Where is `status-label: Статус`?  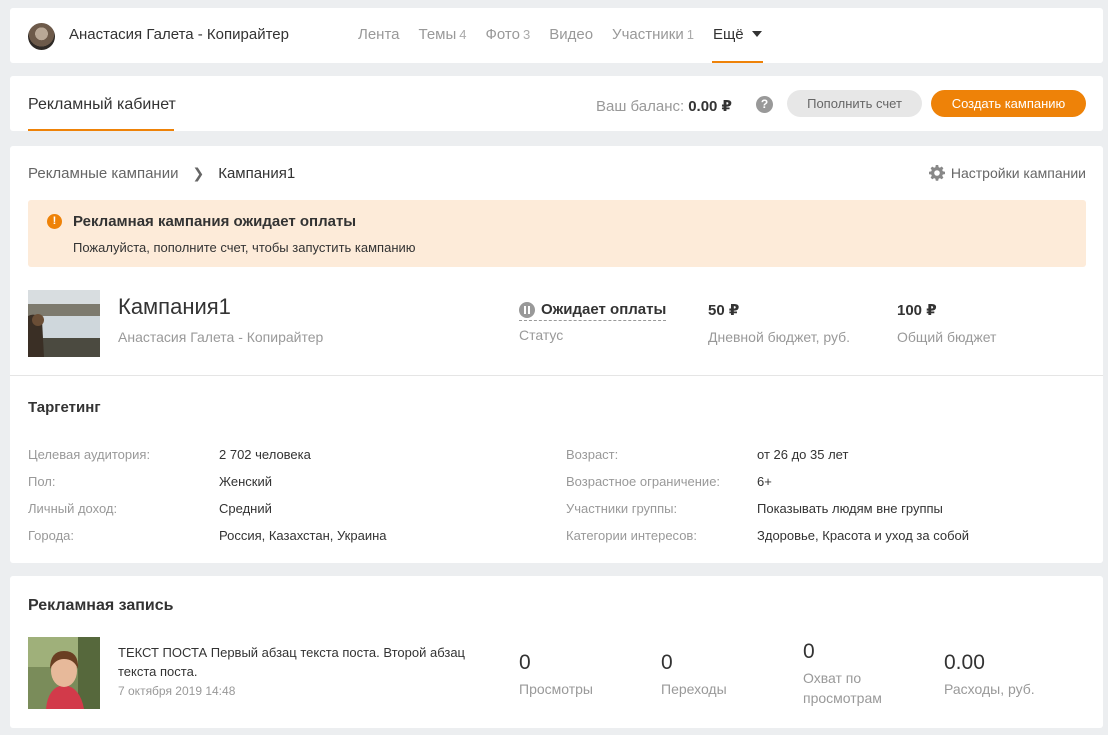
status-label: Статус is located at coordinates (541, 335).